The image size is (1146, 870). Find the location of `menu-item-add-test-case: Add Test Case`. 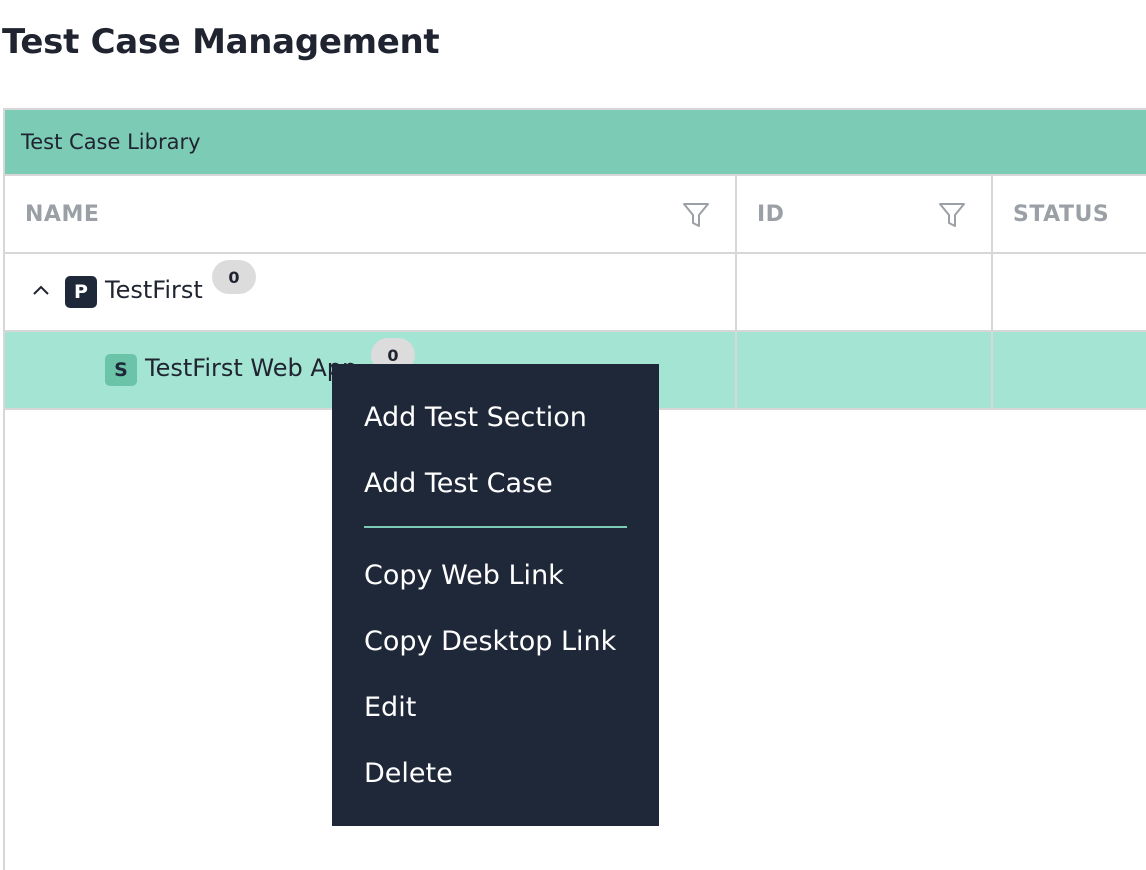

menu-item-add-test-case: Add Test Case is located at coordinates (495, 483).